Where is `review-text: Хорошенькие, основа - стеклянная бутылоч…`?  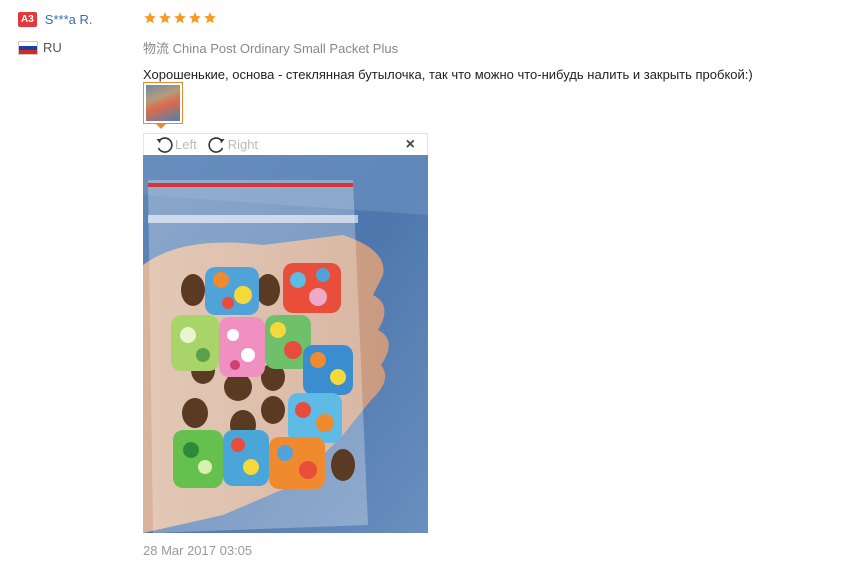
review-text: Хорошенькие, основа - стеклянная бутылоч… is located at coordinates (448, 74).